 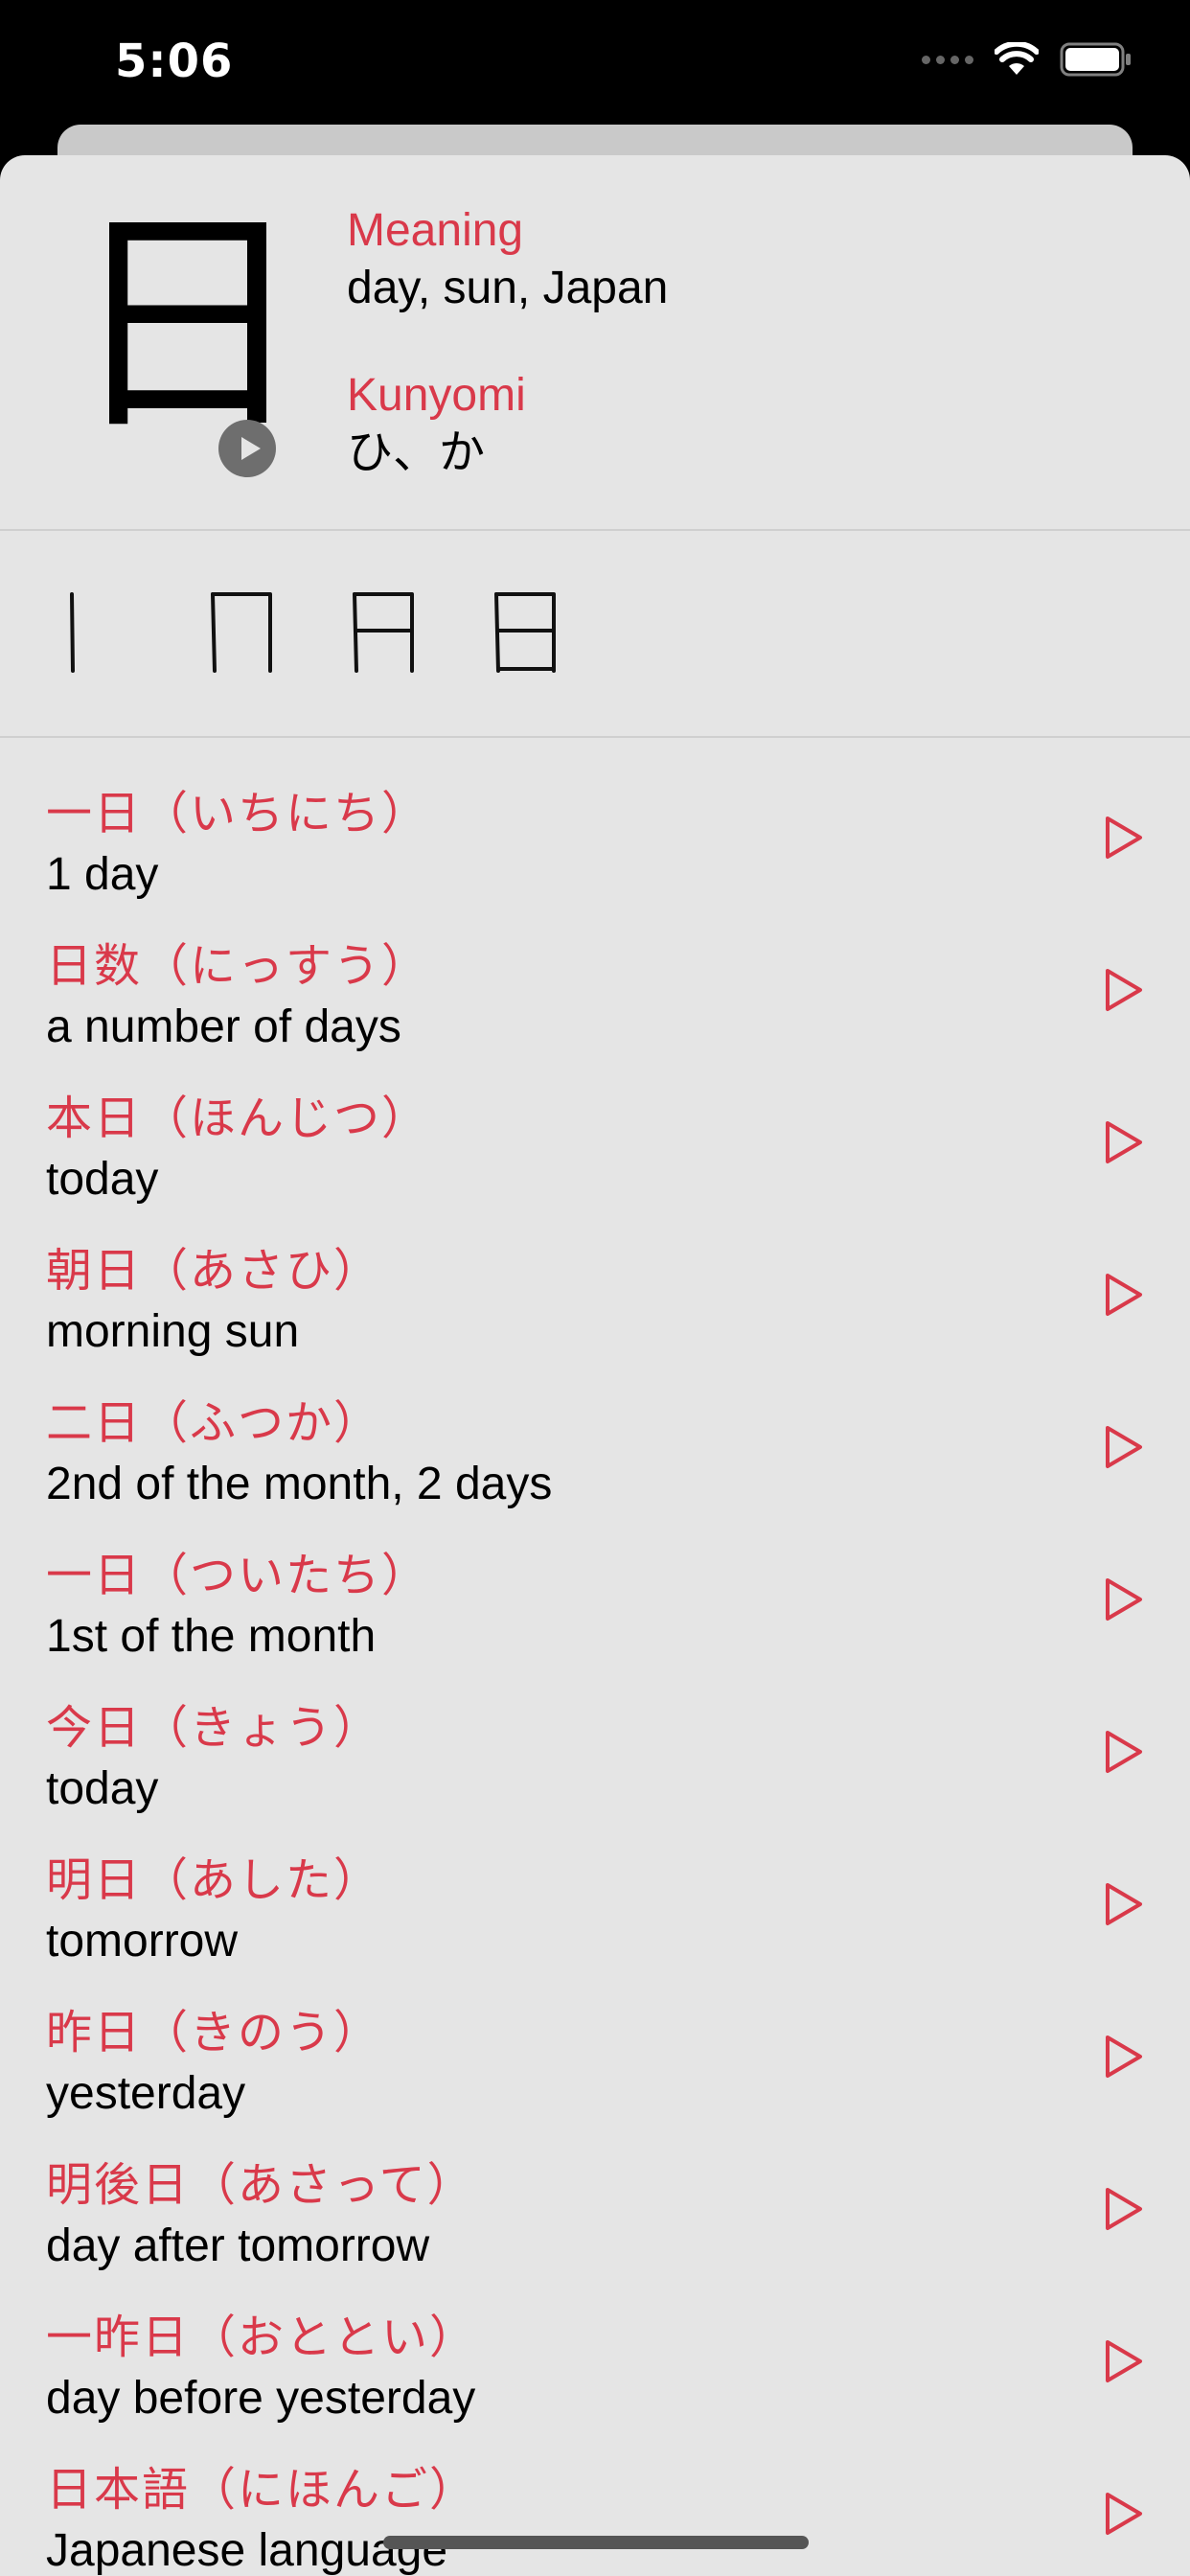 I want to click on vocab-word: 一日（いちにち）, so click(x=238, y=813).